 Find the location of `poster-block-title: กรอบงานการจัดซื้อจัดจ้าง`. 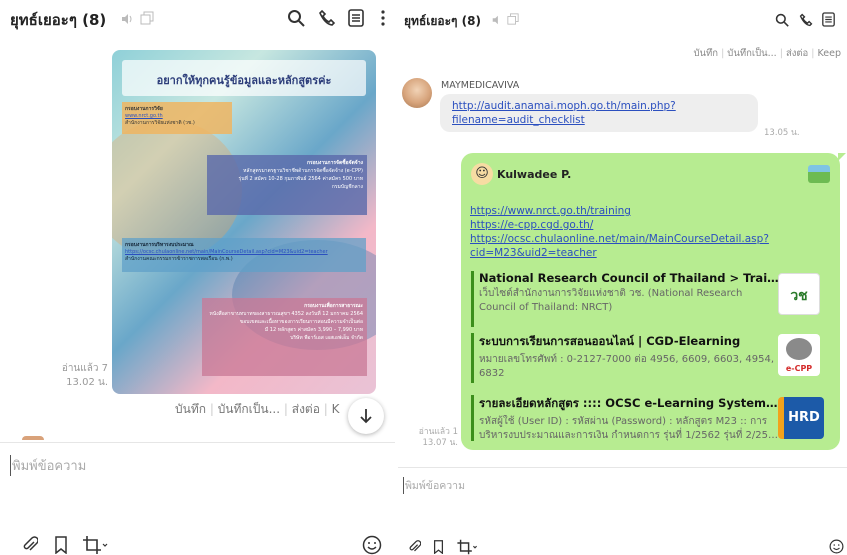

poster-block-title: กรอบงานการจัดซื้อจัดจ้าง is located at coordinates (334, 163).